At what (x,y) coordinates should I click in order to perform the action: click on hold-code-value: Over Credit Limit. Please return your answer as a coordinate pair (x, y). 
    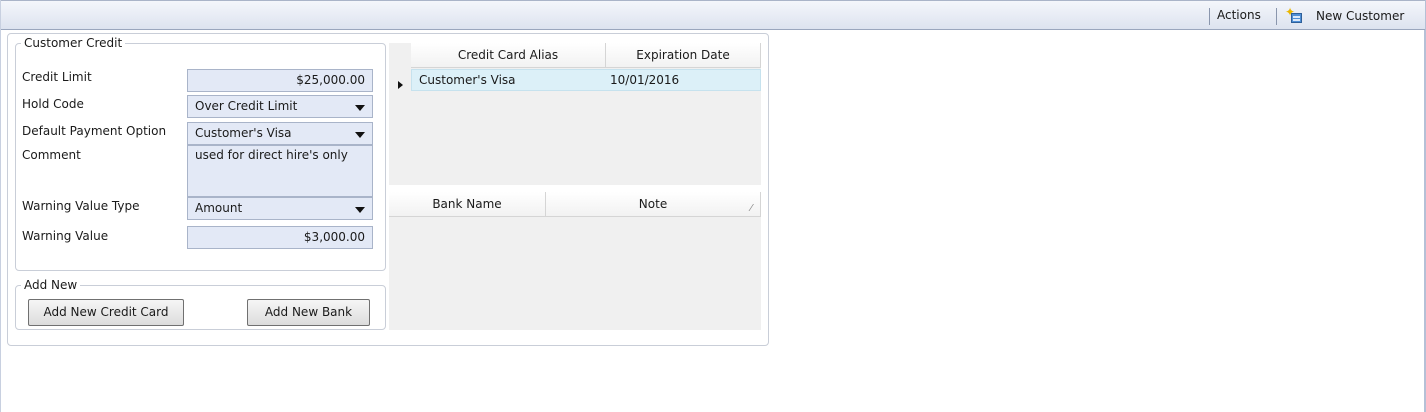
    Looking at the image, I should click on (246, 106).